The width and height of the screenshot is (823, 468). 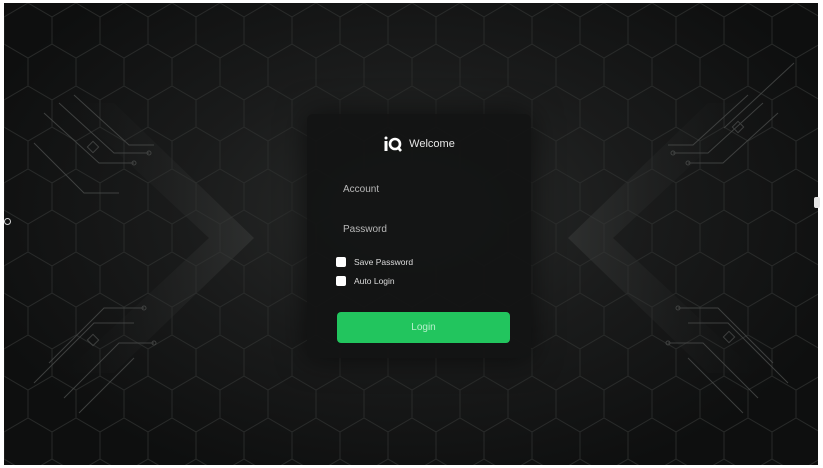 What do you see at coordinates (393, 144) in the screenshot?
I see `brand-logo-icon` at bounding box center [393, 144].